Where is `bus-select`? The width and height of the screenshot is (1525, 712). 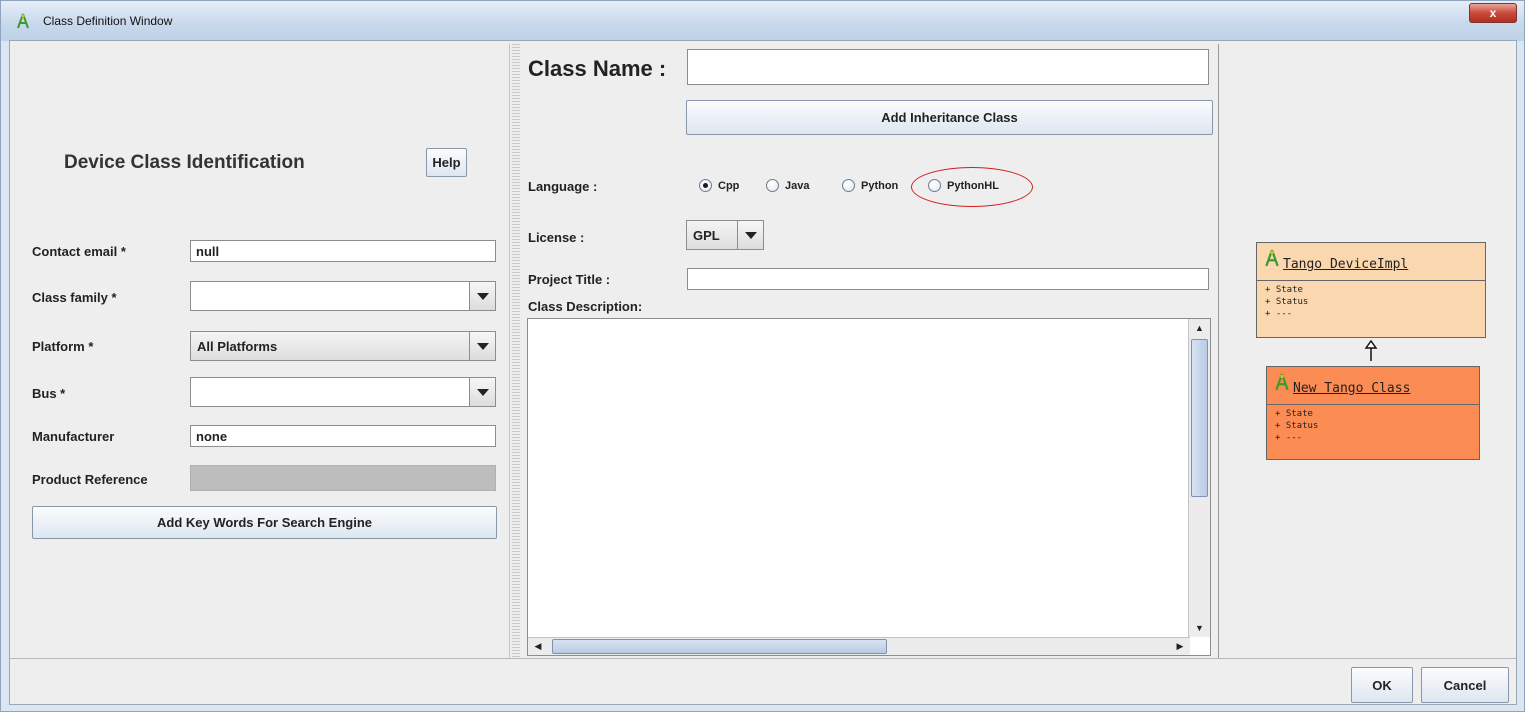
bus-select is located at coordinates (343, 392).